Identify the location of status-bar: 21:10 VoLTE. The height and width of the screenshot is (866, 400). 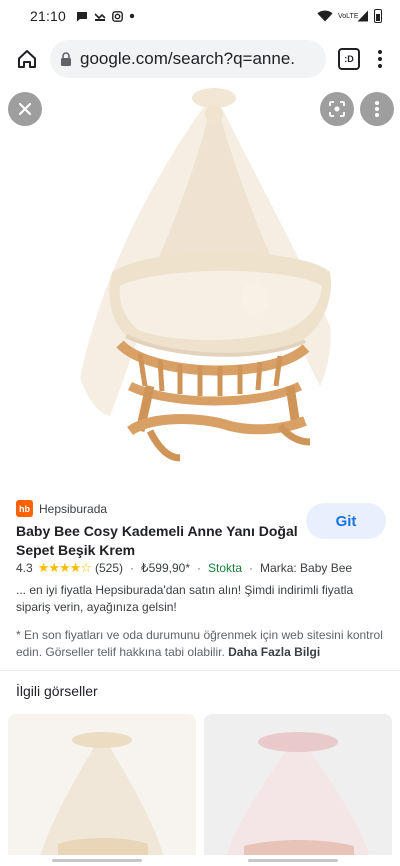
(200, 16).